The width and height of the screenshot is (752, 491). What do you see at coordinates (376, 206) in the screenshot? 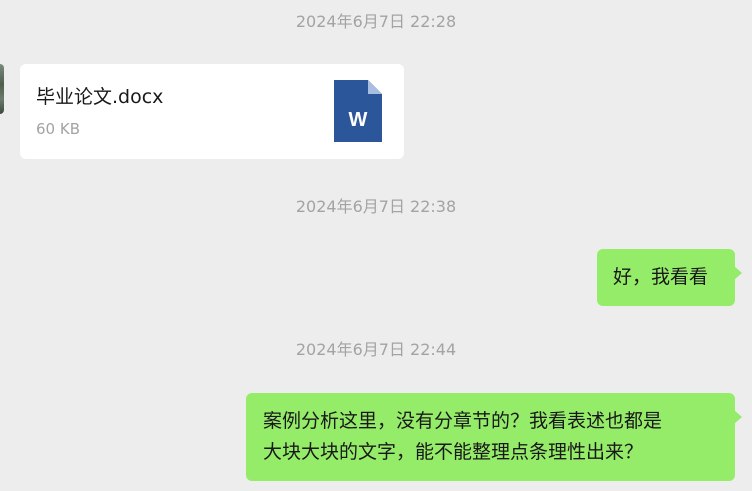
I see `timestamp: 2024年6月7日 22:38` at bounding box center [376, 206].